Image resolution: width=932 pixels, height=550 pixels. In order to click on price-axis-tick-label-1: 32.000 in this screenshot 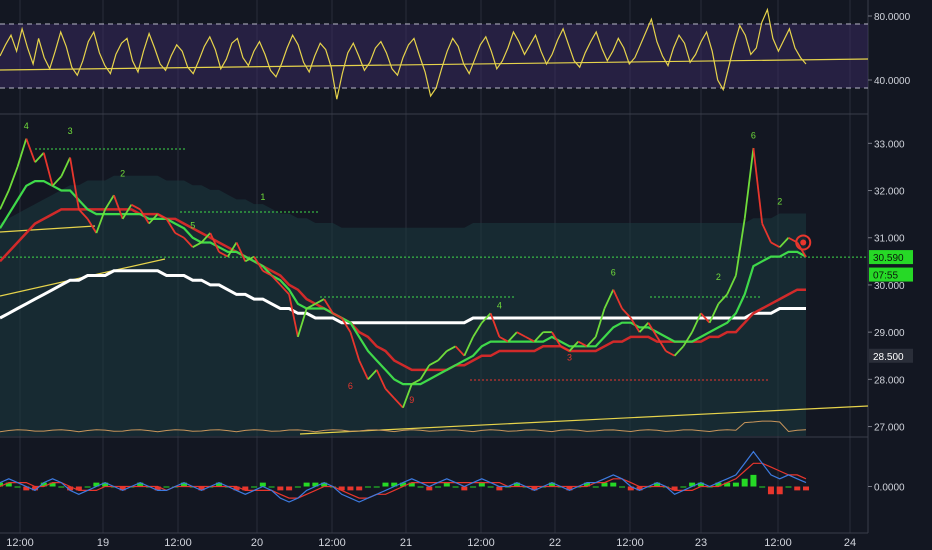, I will do `click(889, 192)`.